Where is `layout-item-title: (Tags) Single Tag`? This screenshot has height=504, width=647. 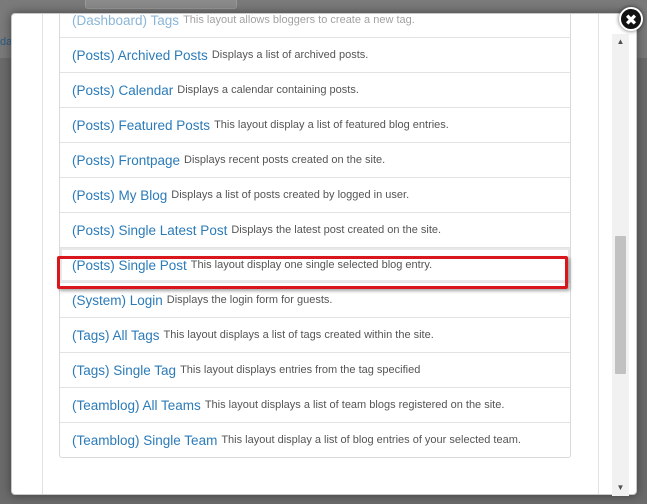
layout-item-title: (Tags) Single Tag is located at coordinates (124, 370).